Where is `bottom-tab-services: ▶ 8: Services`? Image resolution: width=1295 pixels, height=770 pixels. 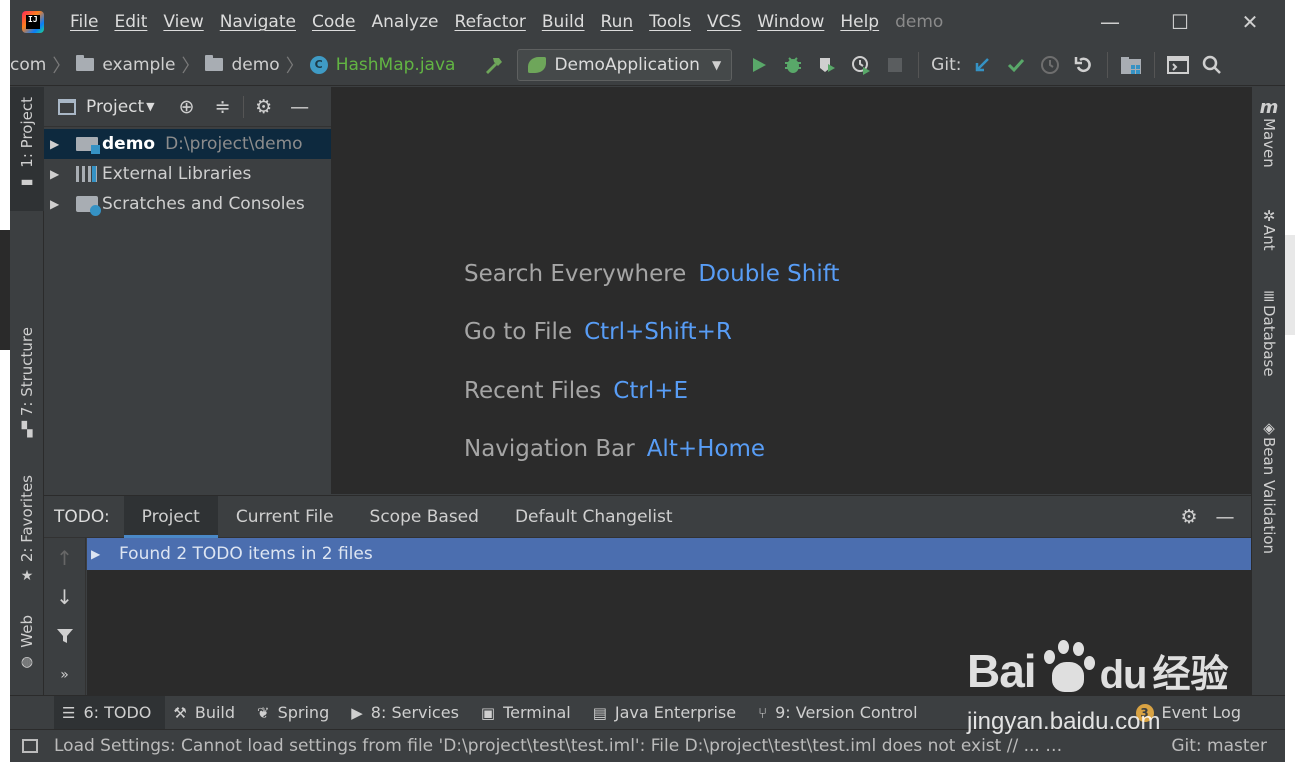
bottom-tab-services: ▶ 8: Services is located at coordinates (408, 713).